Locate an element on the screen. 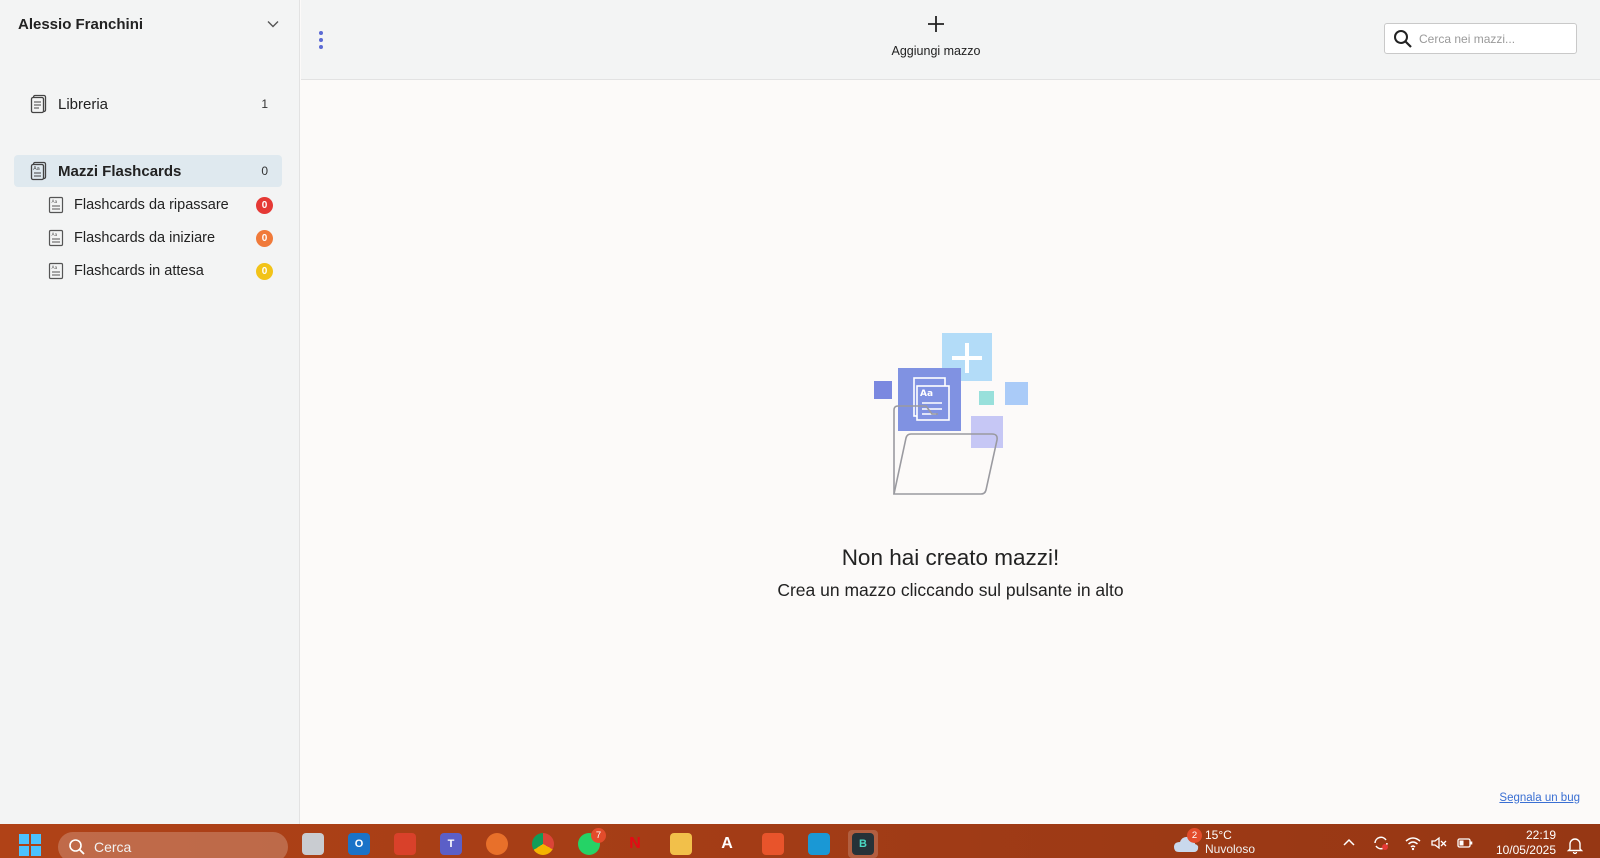  more-options-icon is located at coordinates (321, 40).